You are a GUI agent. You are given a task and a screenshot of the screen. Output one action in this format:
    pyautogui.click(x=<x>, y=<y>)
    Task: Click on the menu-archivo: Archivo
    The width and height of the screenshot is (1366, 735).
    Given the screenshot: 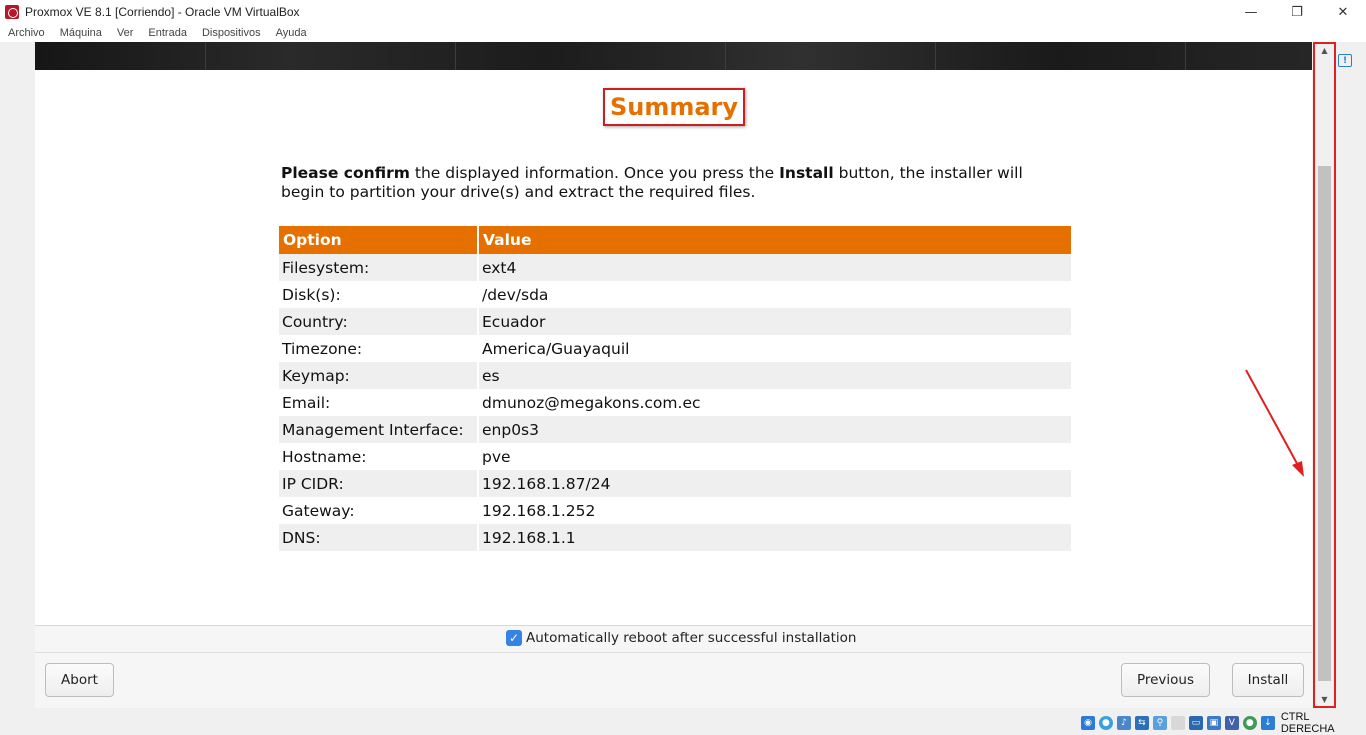 What is the action you would take?
    pyautogui.click(x=26, y=33)
    